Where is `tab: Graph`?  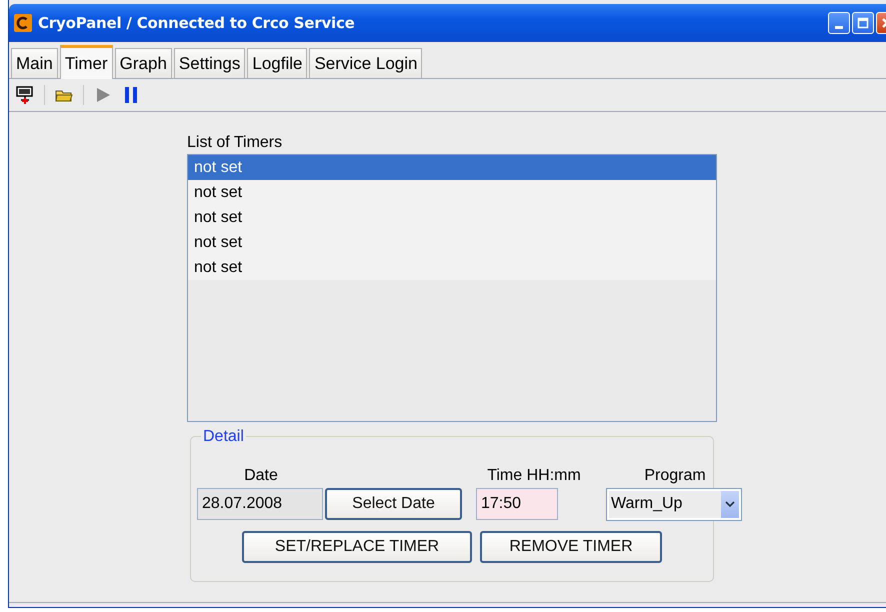
tab: Graph is located at coordinates (143, 63).